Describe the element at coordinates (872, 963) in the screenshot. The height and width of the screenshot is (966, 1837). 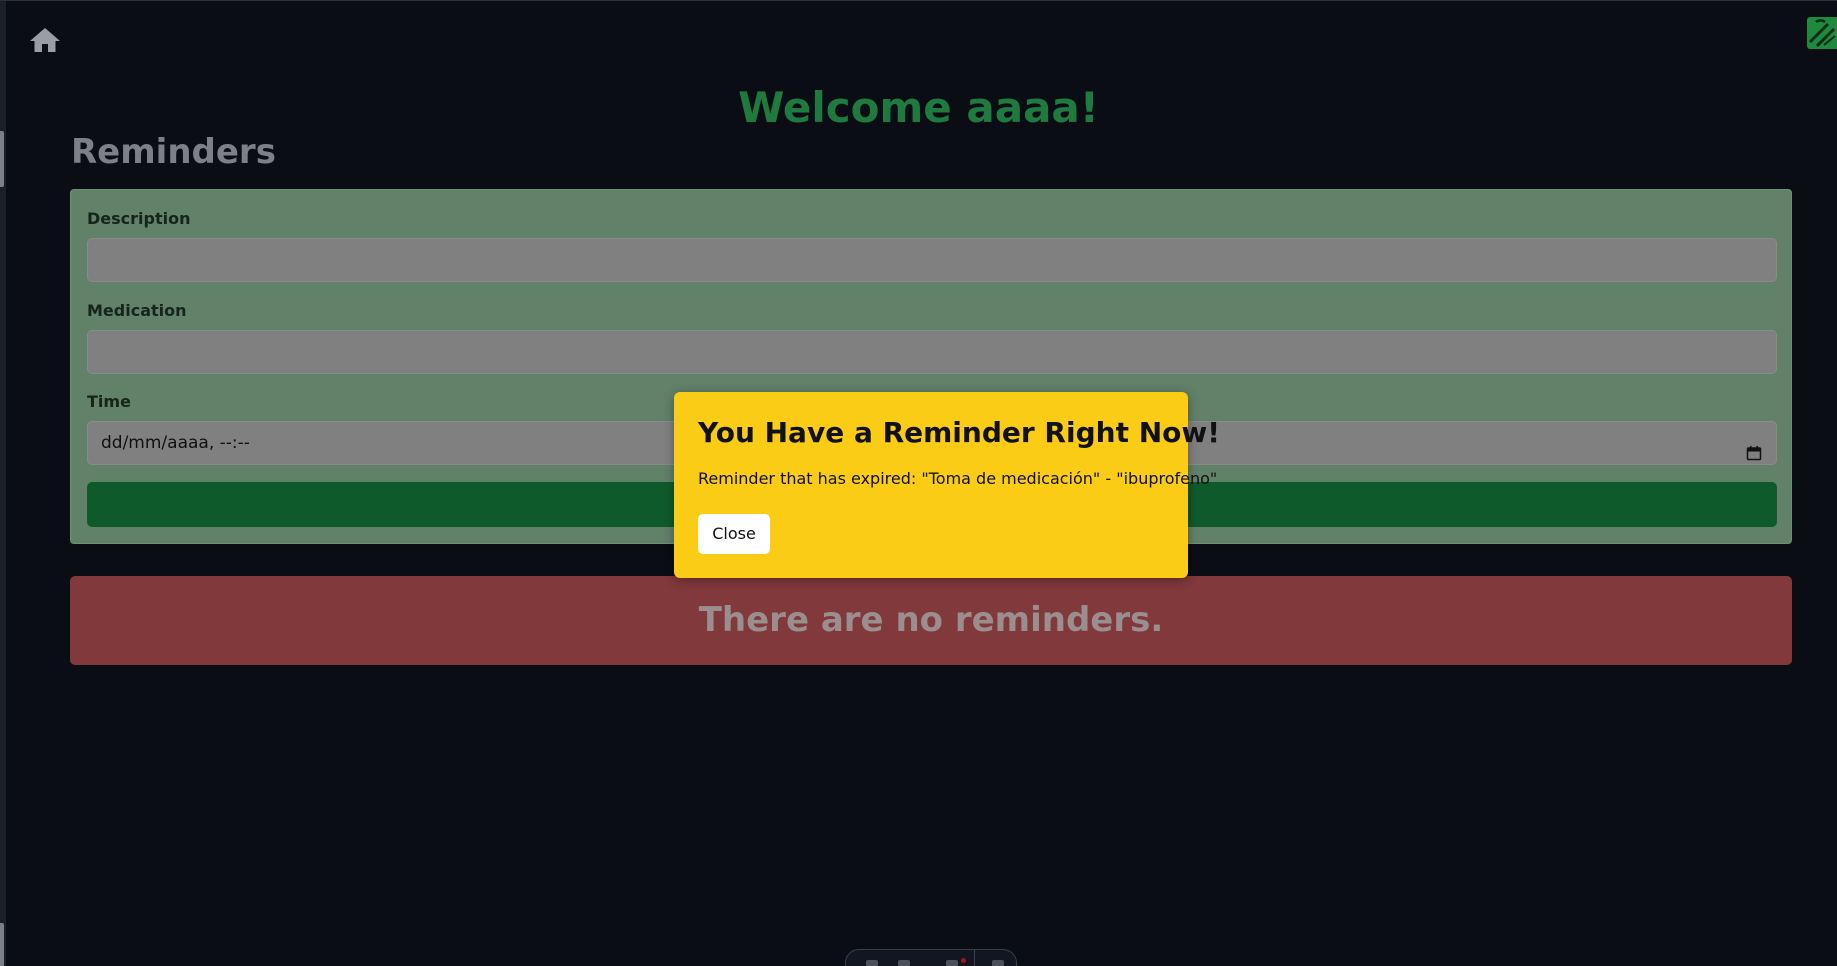
I see `dock-mic-icon` at that location.